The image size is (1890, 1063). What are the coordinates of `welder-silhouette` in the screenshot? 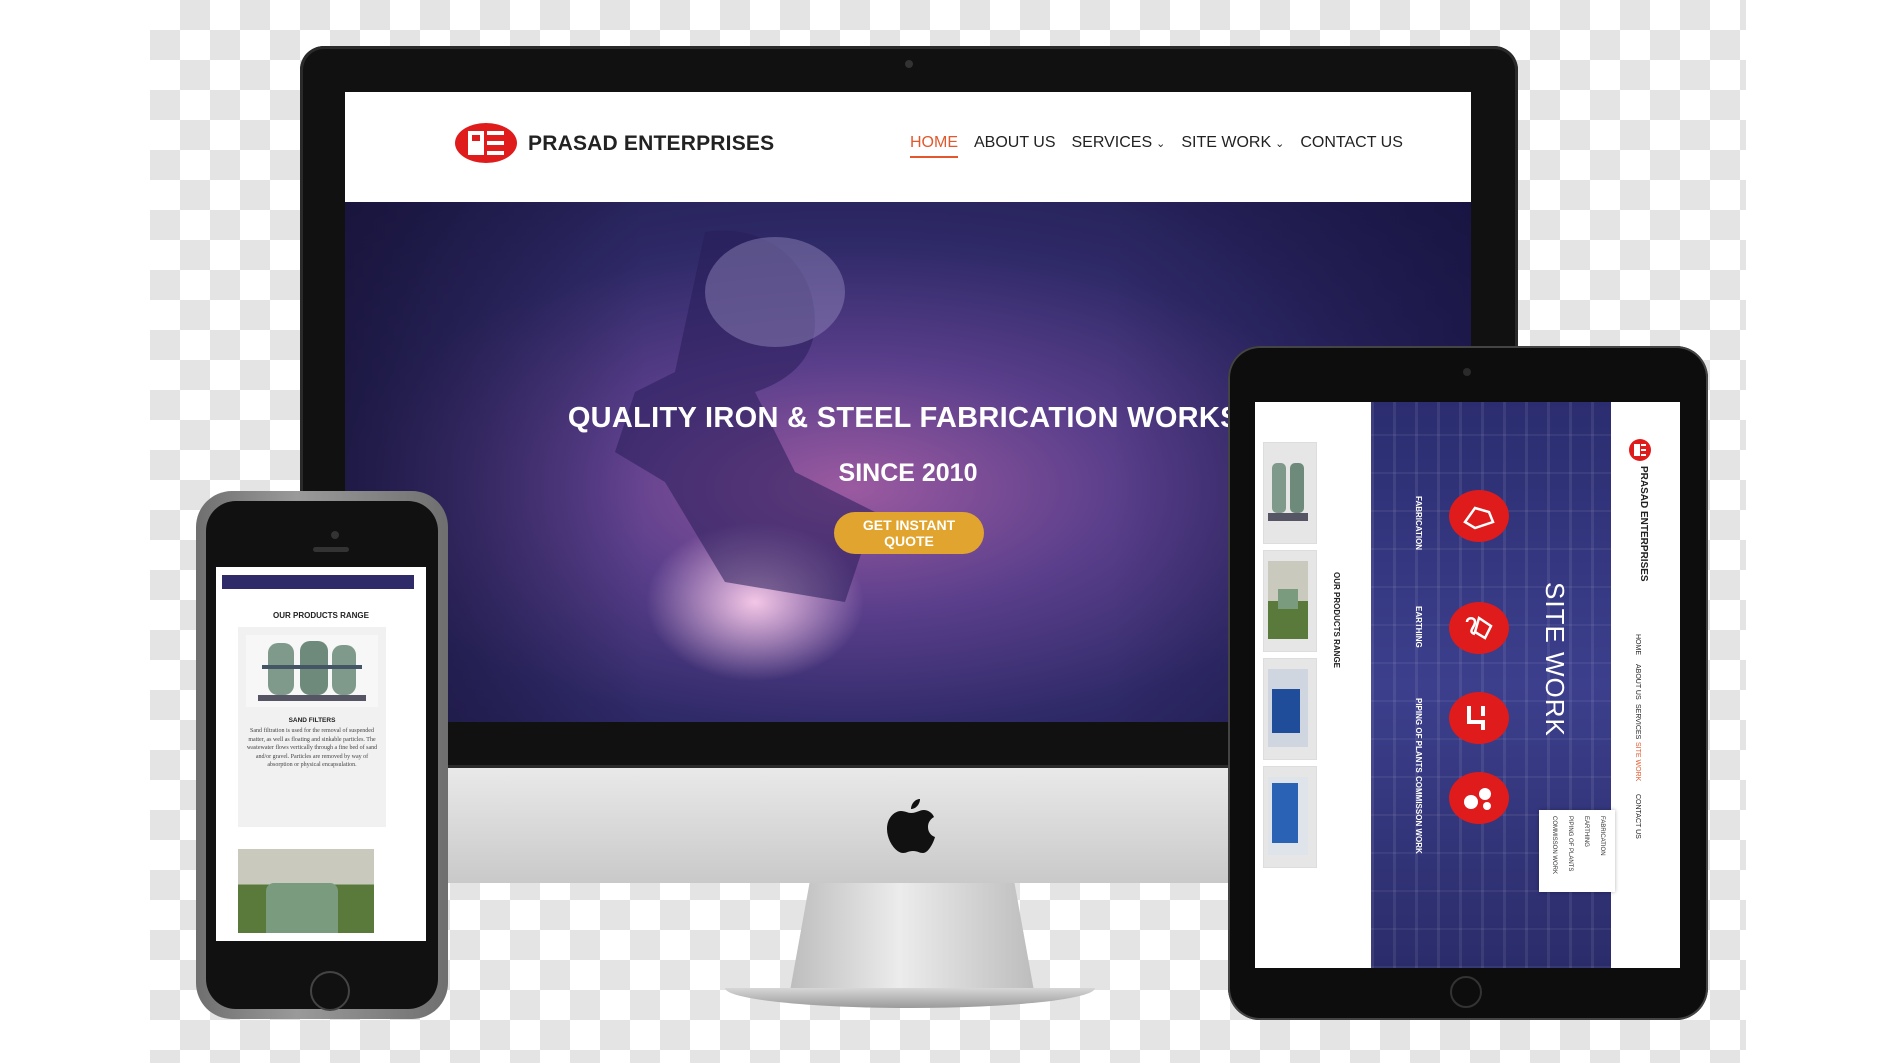 It's located at (745, 416).